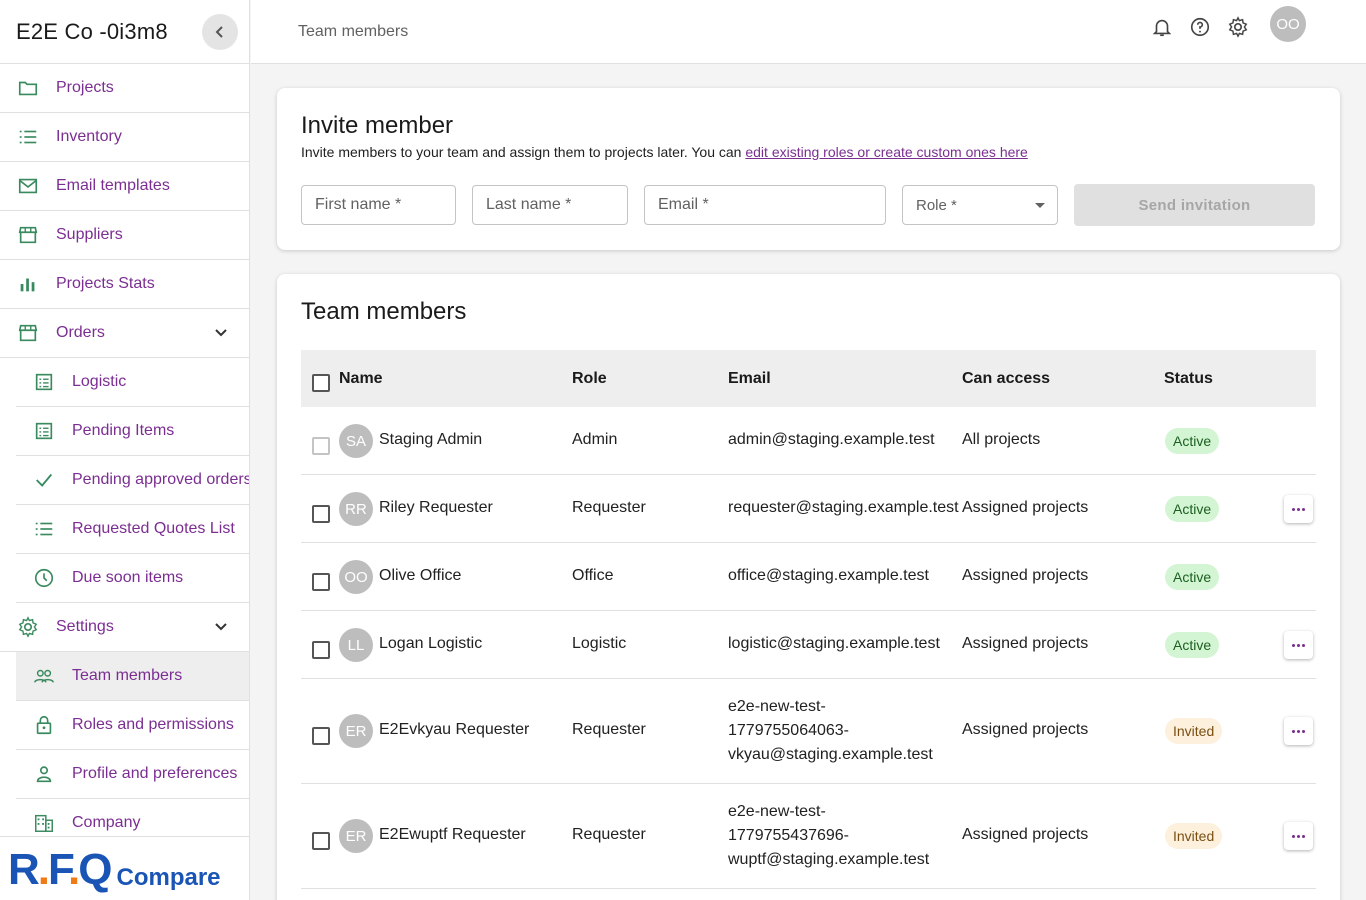  What do you see at coordinates (384, 311) in the screenshot?
I see `team-title: Team members` at bounding box center [384, 311].